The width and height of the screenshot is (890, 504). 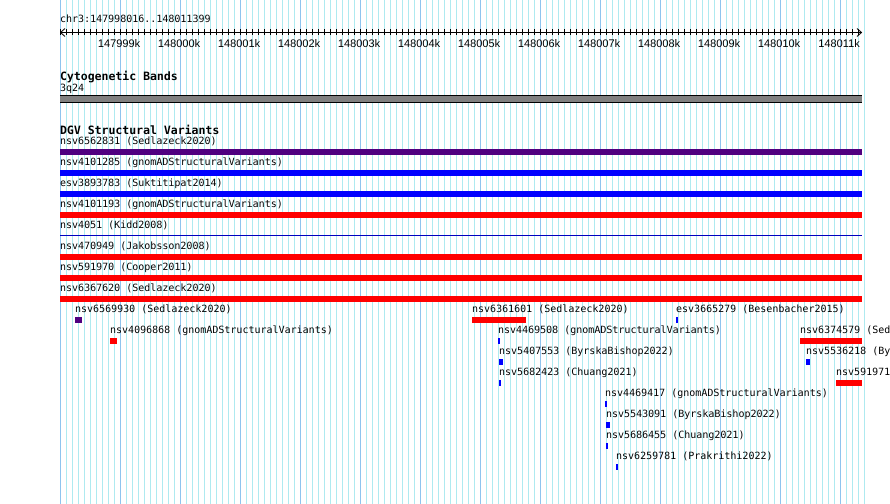 I want to click on feature-label: nsv591970 (Cooper2011), so click(x=126, y=268).